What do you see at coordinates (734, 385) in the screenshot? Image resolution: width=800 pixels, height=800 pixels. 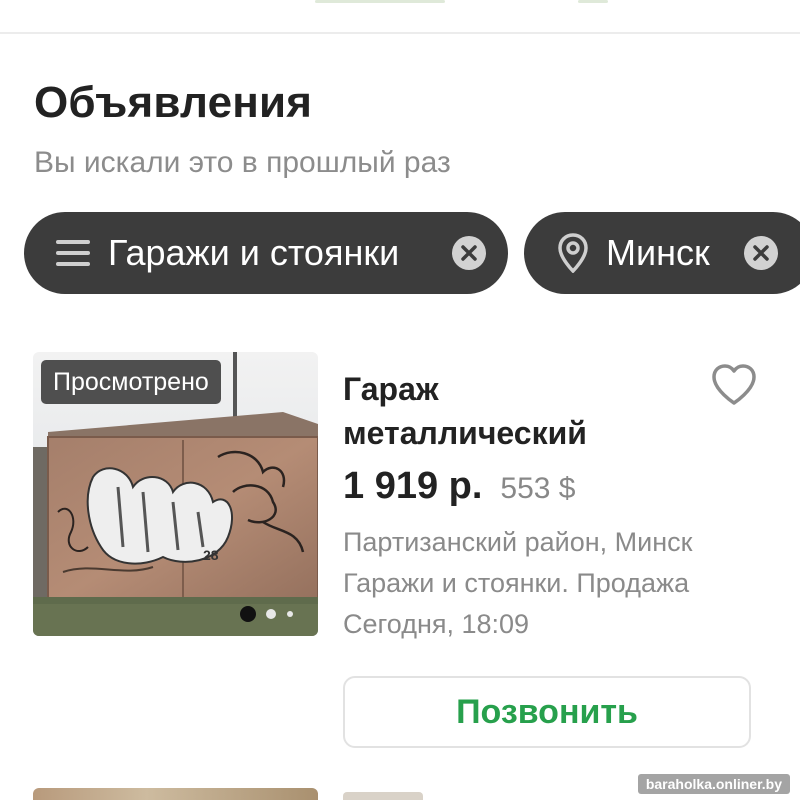 I see `heart-icon` at bounding box center [734, 385].